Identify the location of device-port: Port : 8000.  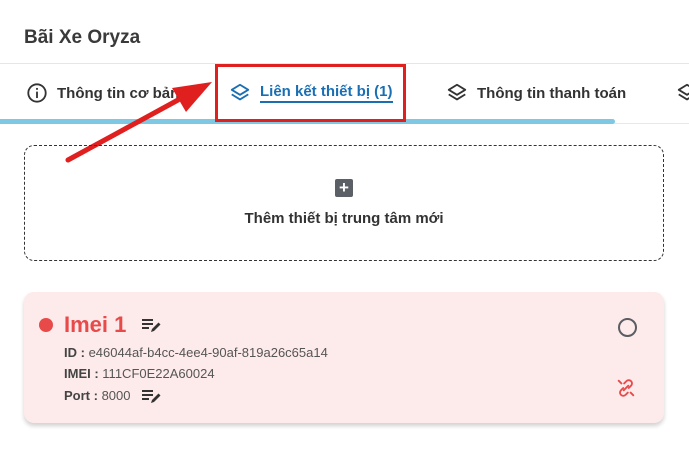
(97, 395).